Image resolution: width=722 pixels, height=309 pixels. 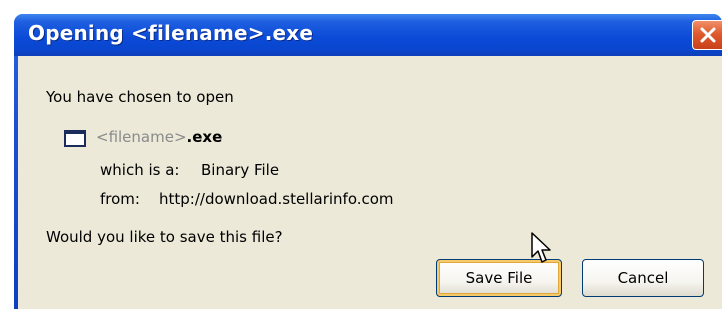 What do you see at coordinates (75, 138) in the screenshot?
I see `window-app-icon` at bounding box center [75, 138].